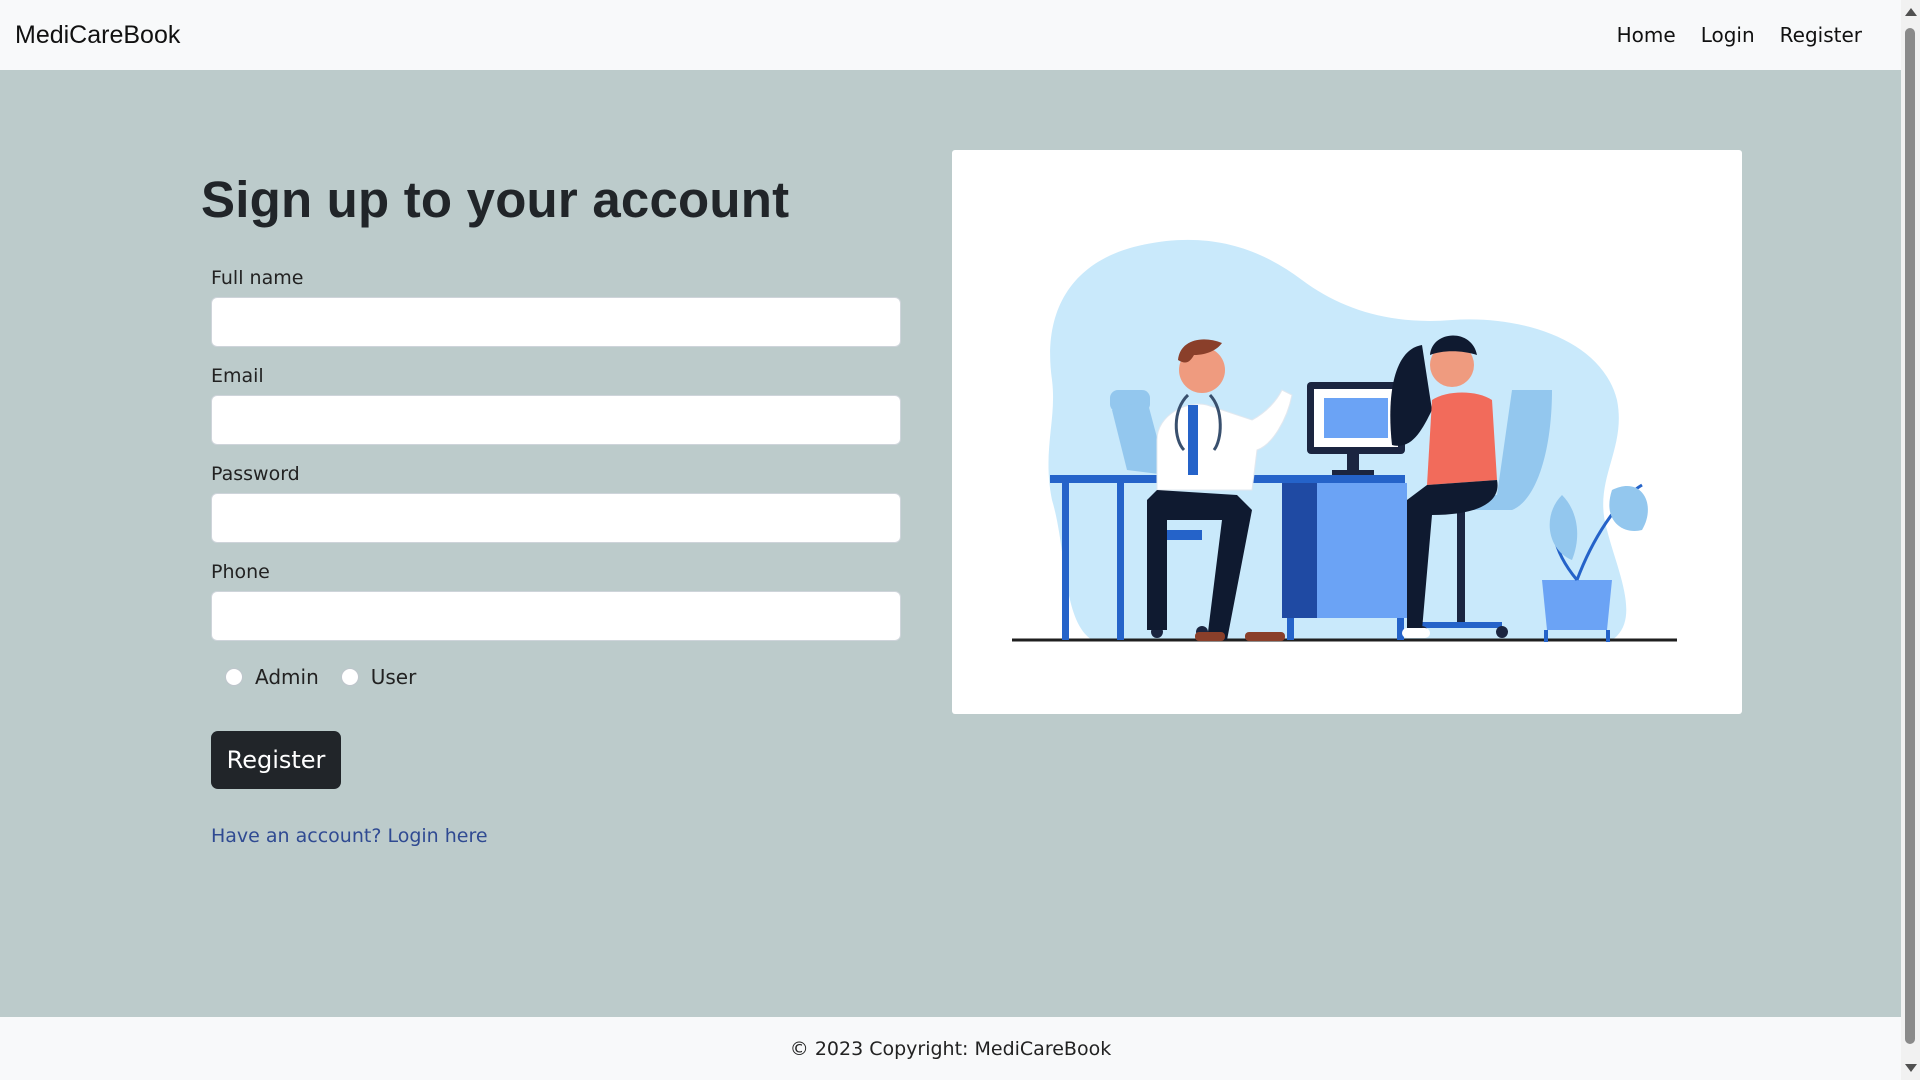 Image resolution: width=1920 pixels, height=1080 pixels. I want to click on password-label: Password, so click(255, 474).